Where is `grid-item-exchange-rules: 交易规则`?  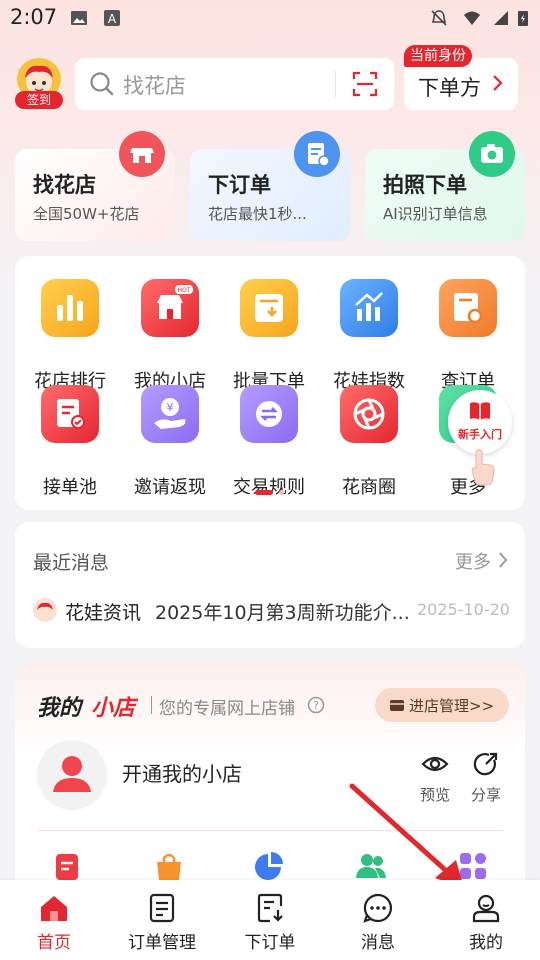 grid-item-exchange-rules: 交易规则 is located at coordinates (269, 441).